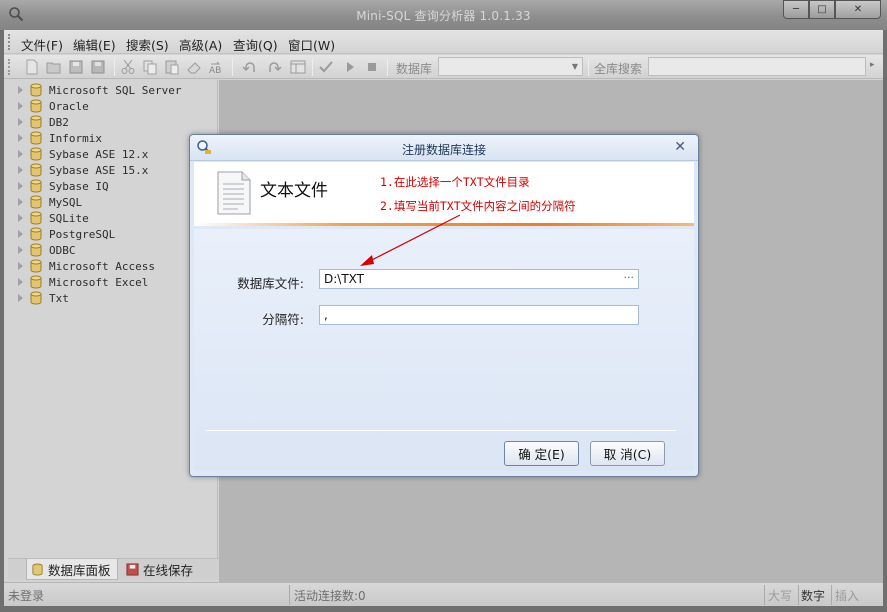  I want to click on save-icon, so click(76, 67).